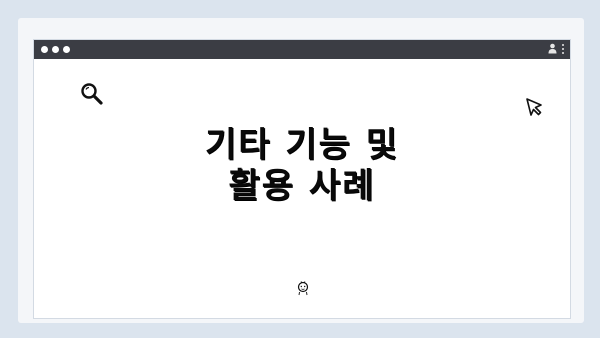  Describe the element at coordinates (534, 107) in the screenshot. I see `cursor-icon` at that location.